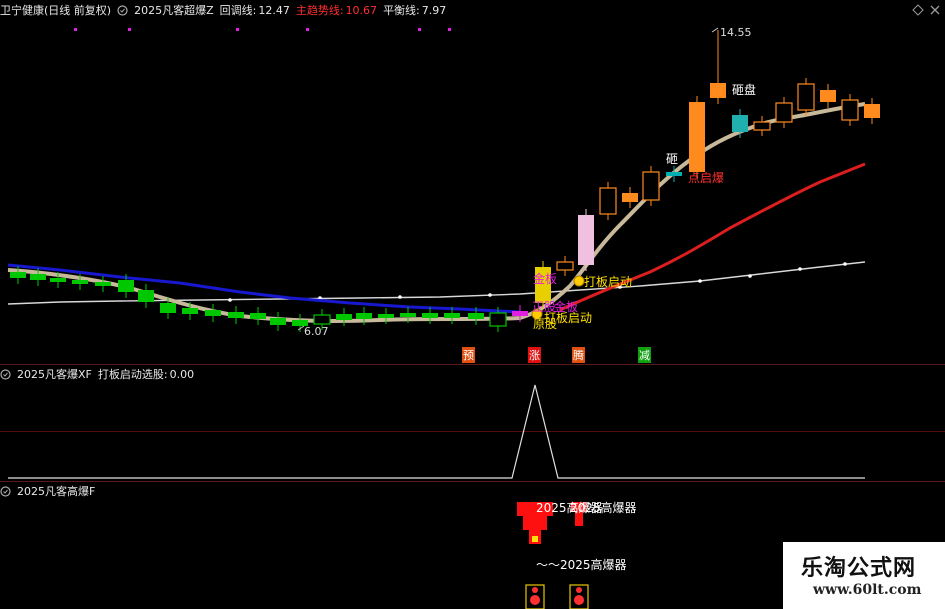  I want to click on sub1-value: 0.00, so click(182, 374).